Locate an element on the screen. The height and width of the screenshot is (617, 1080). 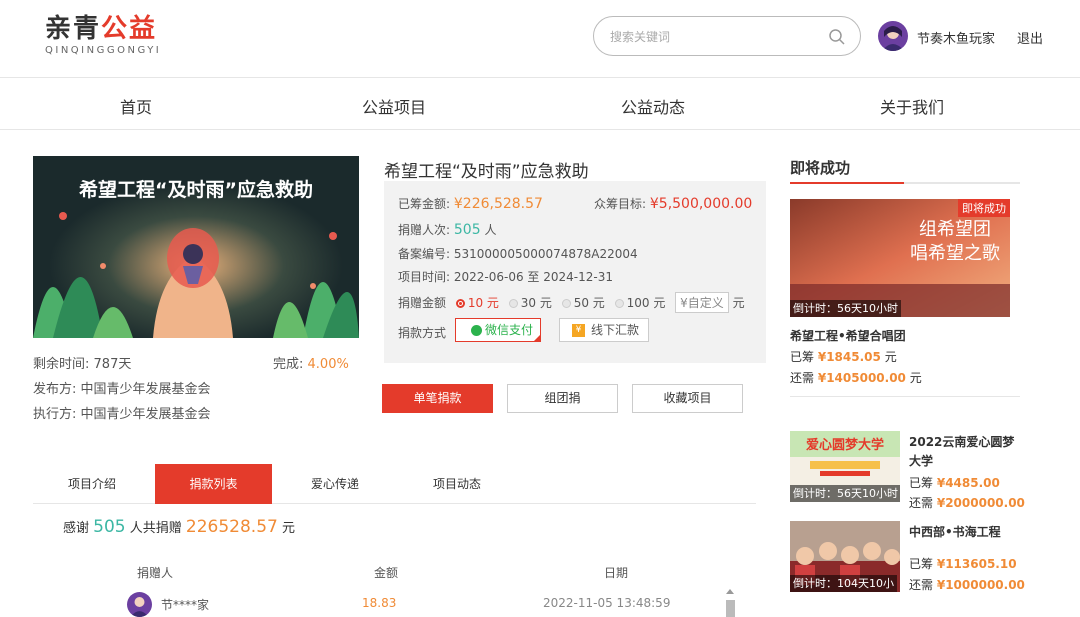
tab-intro: 项目介绍 is located at coordinates (92, 484).